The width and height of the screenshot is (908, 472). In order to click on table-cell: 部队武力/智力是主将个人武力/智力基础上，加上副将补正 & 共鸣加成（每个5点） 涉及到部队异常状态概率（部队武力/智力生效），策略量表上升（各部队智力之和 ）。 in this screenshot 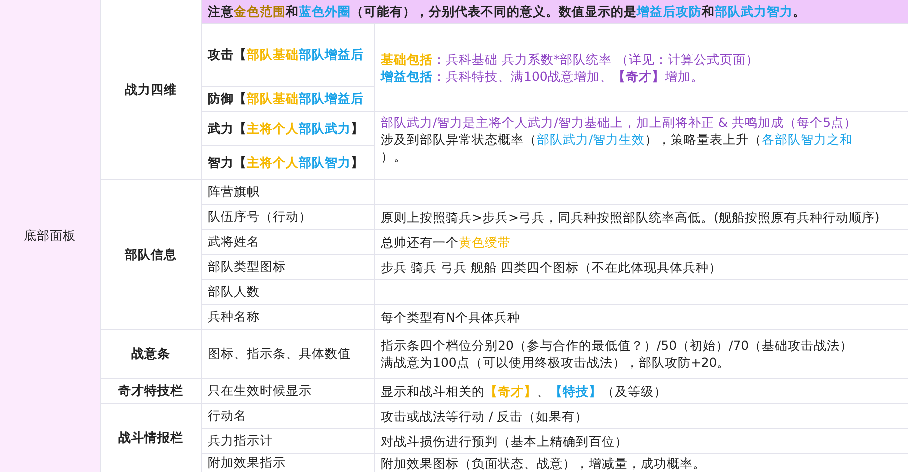, I will do `click(641, 145)`.